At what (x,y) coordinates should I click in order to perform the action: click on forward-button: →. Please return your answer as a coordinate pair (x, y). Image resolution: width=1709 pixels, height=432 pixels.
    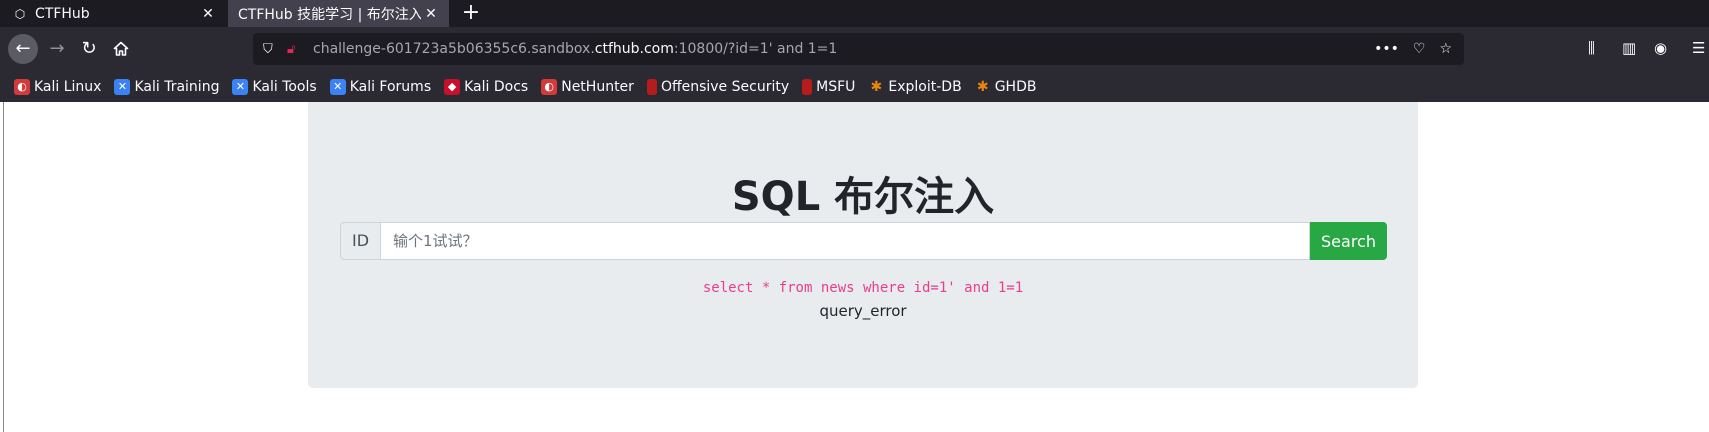
    Looking at the image, I should click on (57, 49).